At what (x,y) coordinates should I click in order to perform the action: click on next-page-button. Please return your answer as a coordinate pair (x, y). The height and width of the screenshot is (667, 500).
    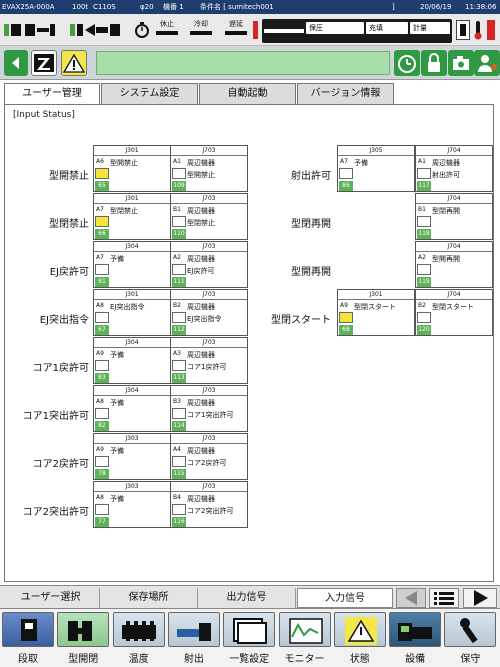
    Looking at the image, I should click on (480, 598).